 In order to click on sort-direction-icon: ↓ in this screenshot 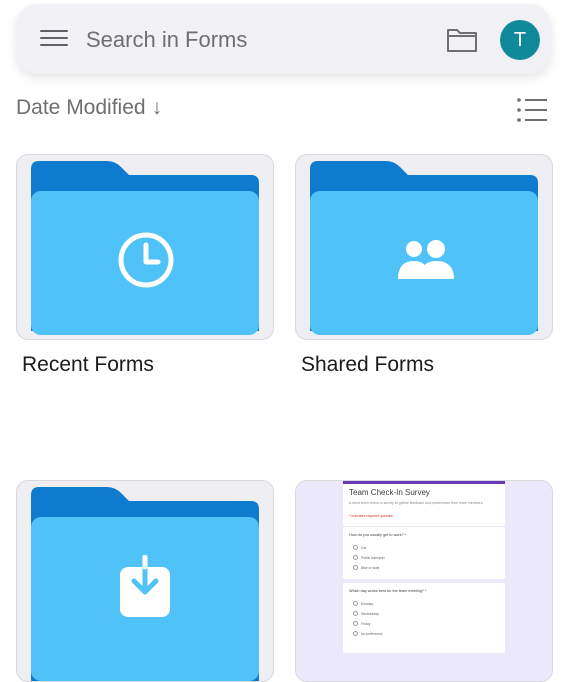, I will do `click(157, 107)`.